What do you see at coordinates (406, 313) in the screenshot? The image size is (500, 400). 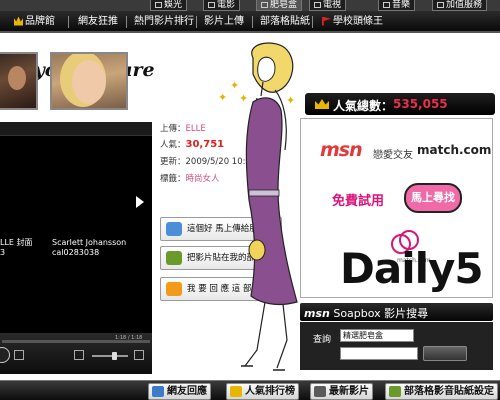 I see `soapbox-title-rest: 影片搜尋` at bounding box center [406, 313].